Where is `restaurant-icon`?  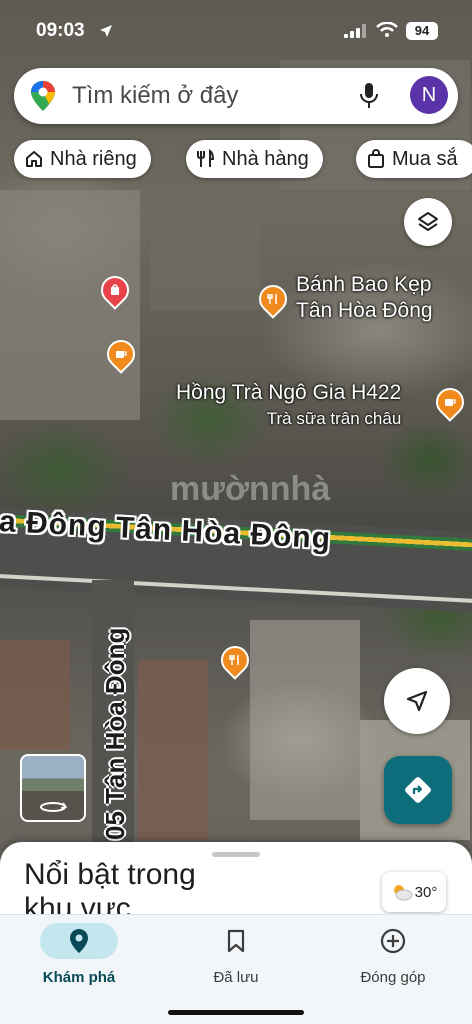
restaurant-icon is located at coordinates (206, 158).